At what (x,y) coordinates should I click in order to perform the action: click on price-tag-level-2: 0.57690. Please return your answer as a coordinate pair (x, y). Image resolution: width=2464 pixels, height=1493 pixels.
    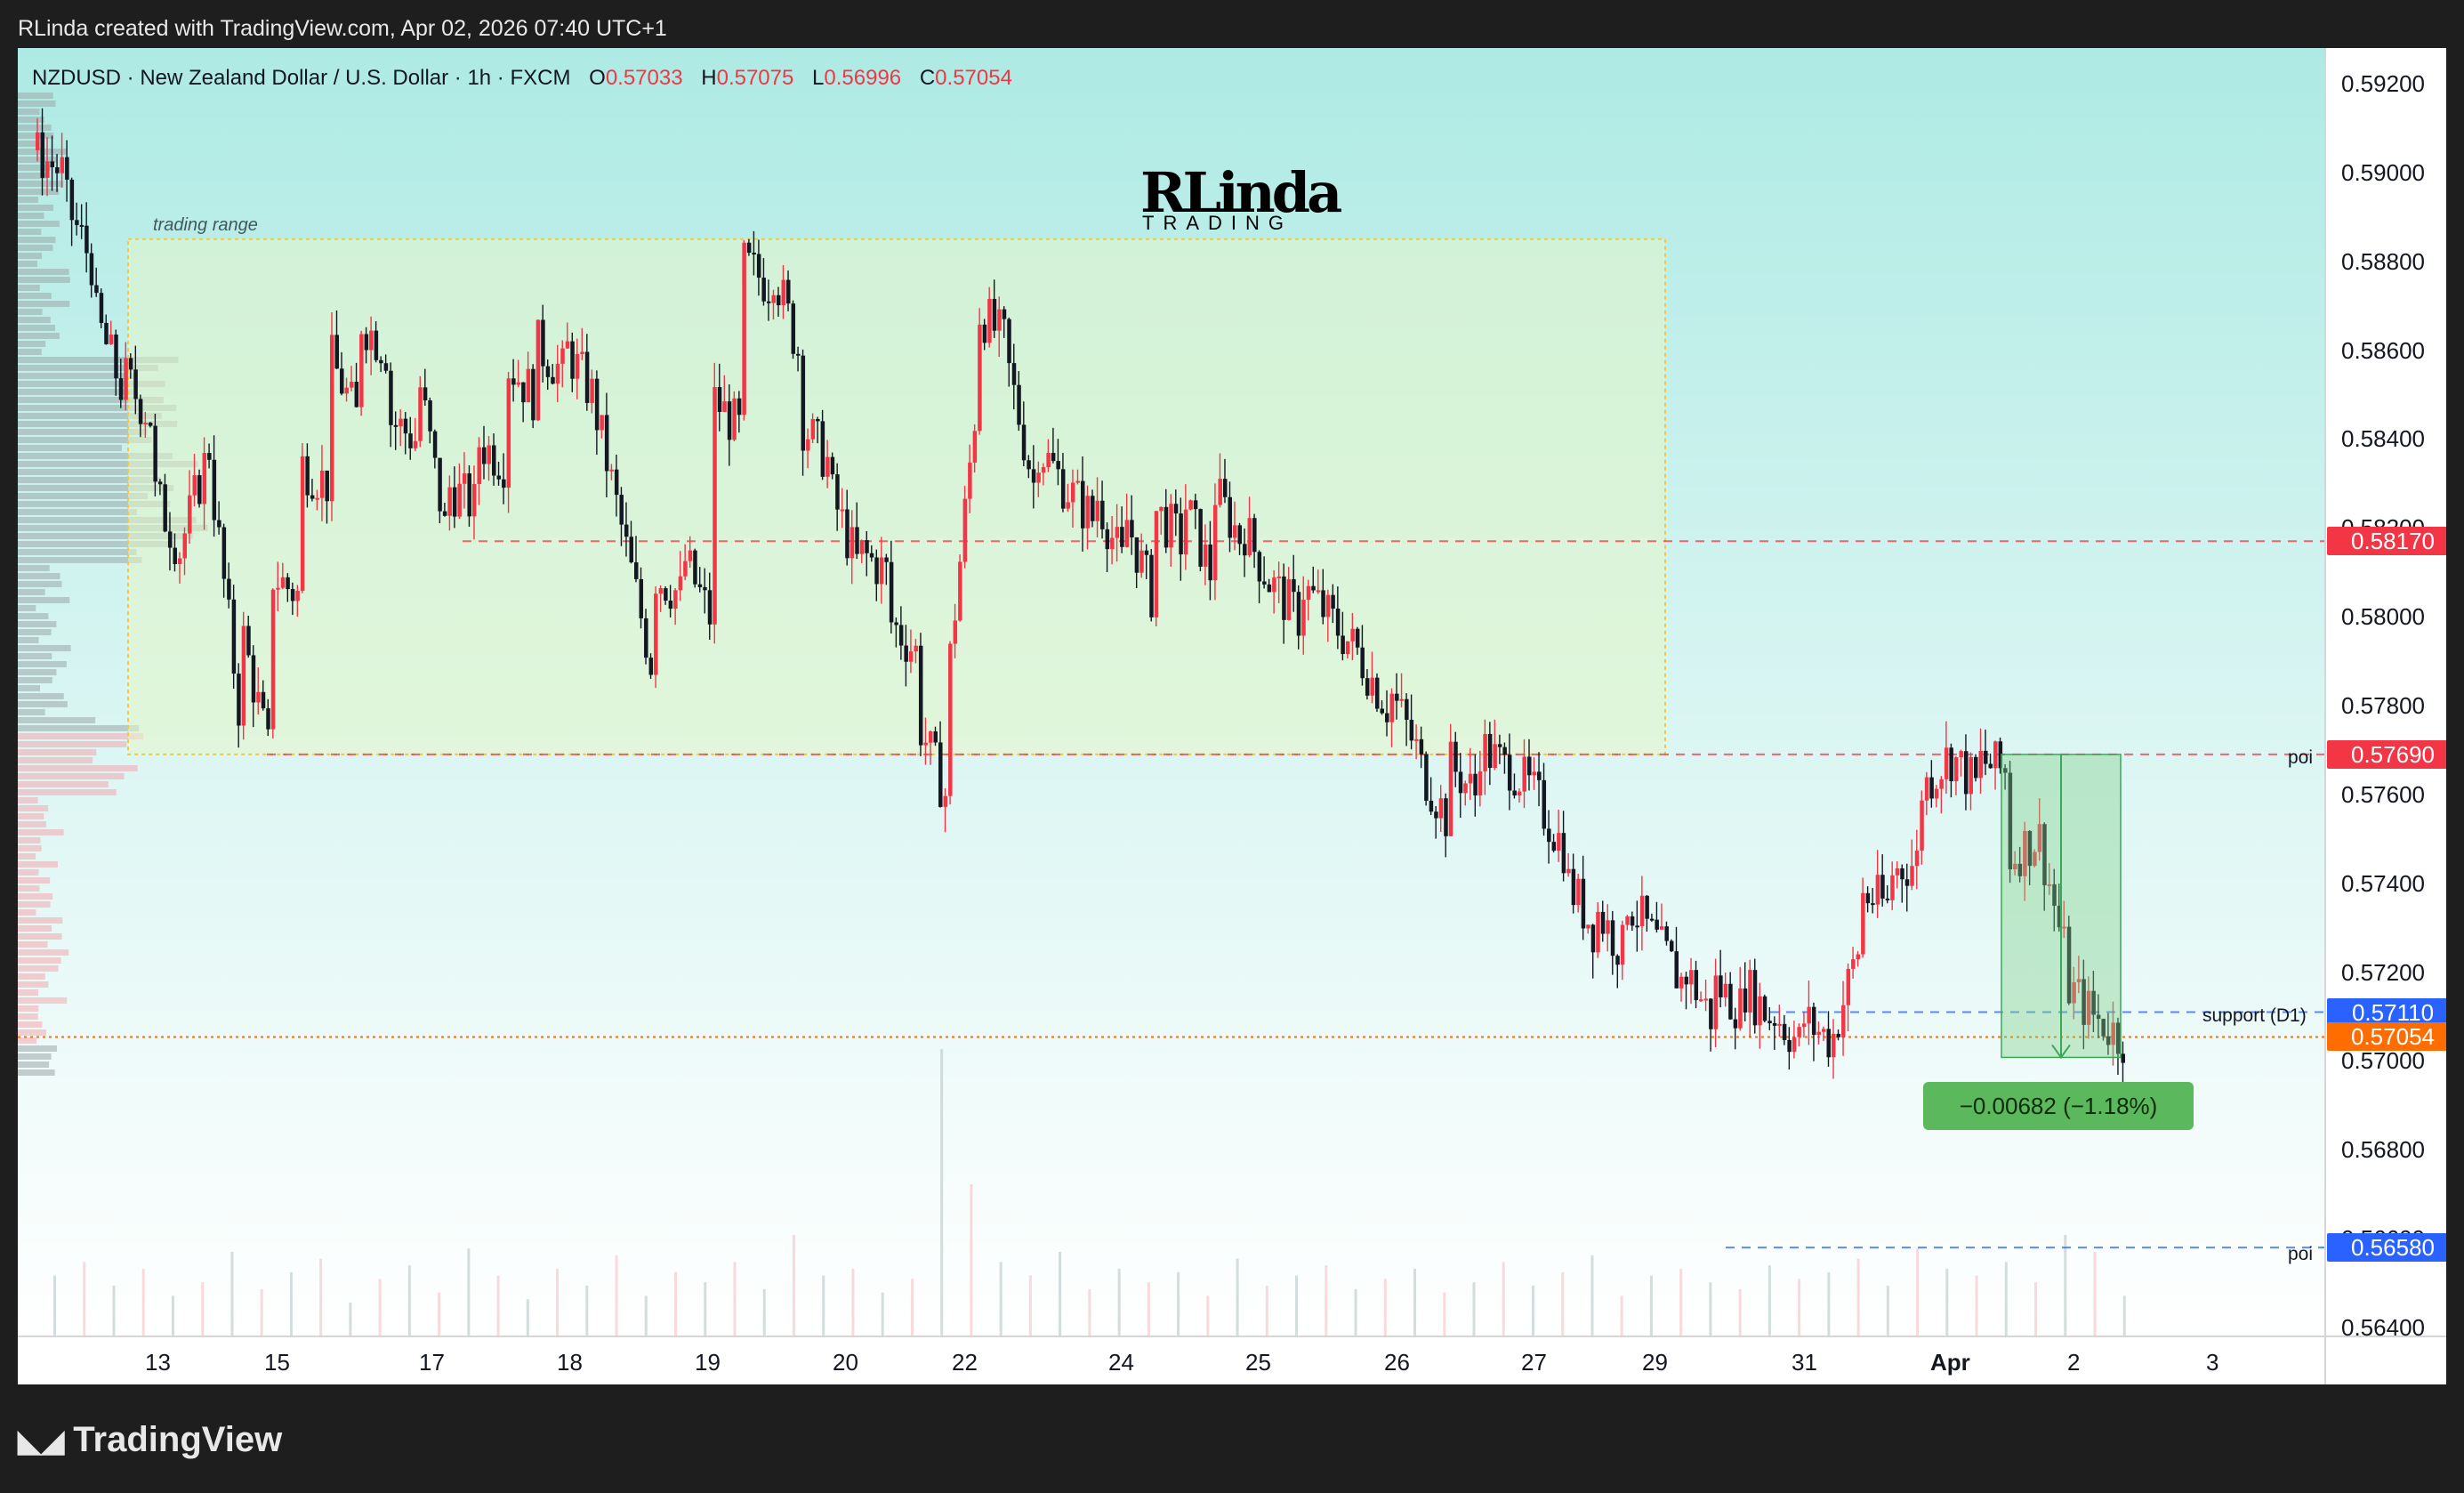
    Looking at the image, I should click on (2386, 754).